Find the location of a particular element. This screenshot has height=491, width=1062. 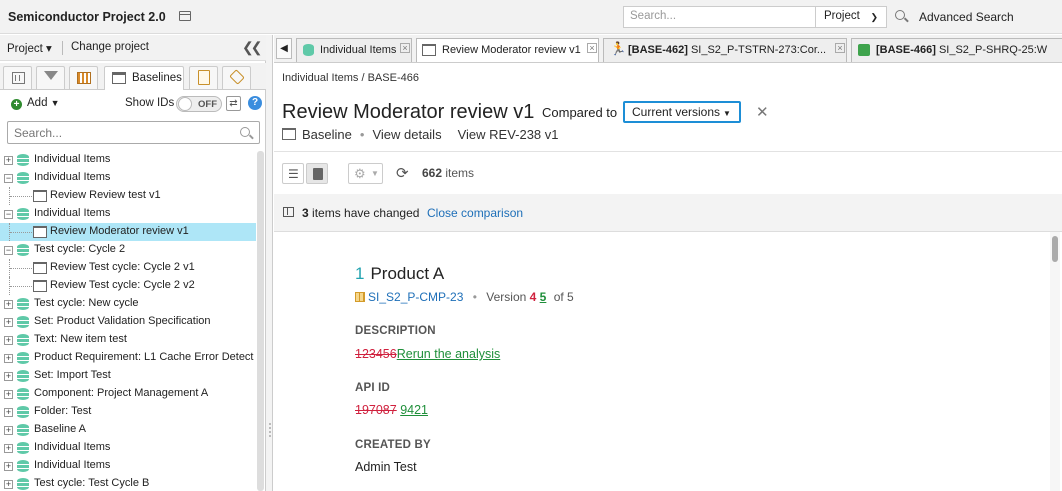

project-menu: Project ▾ is located at coordinates (29, 48).